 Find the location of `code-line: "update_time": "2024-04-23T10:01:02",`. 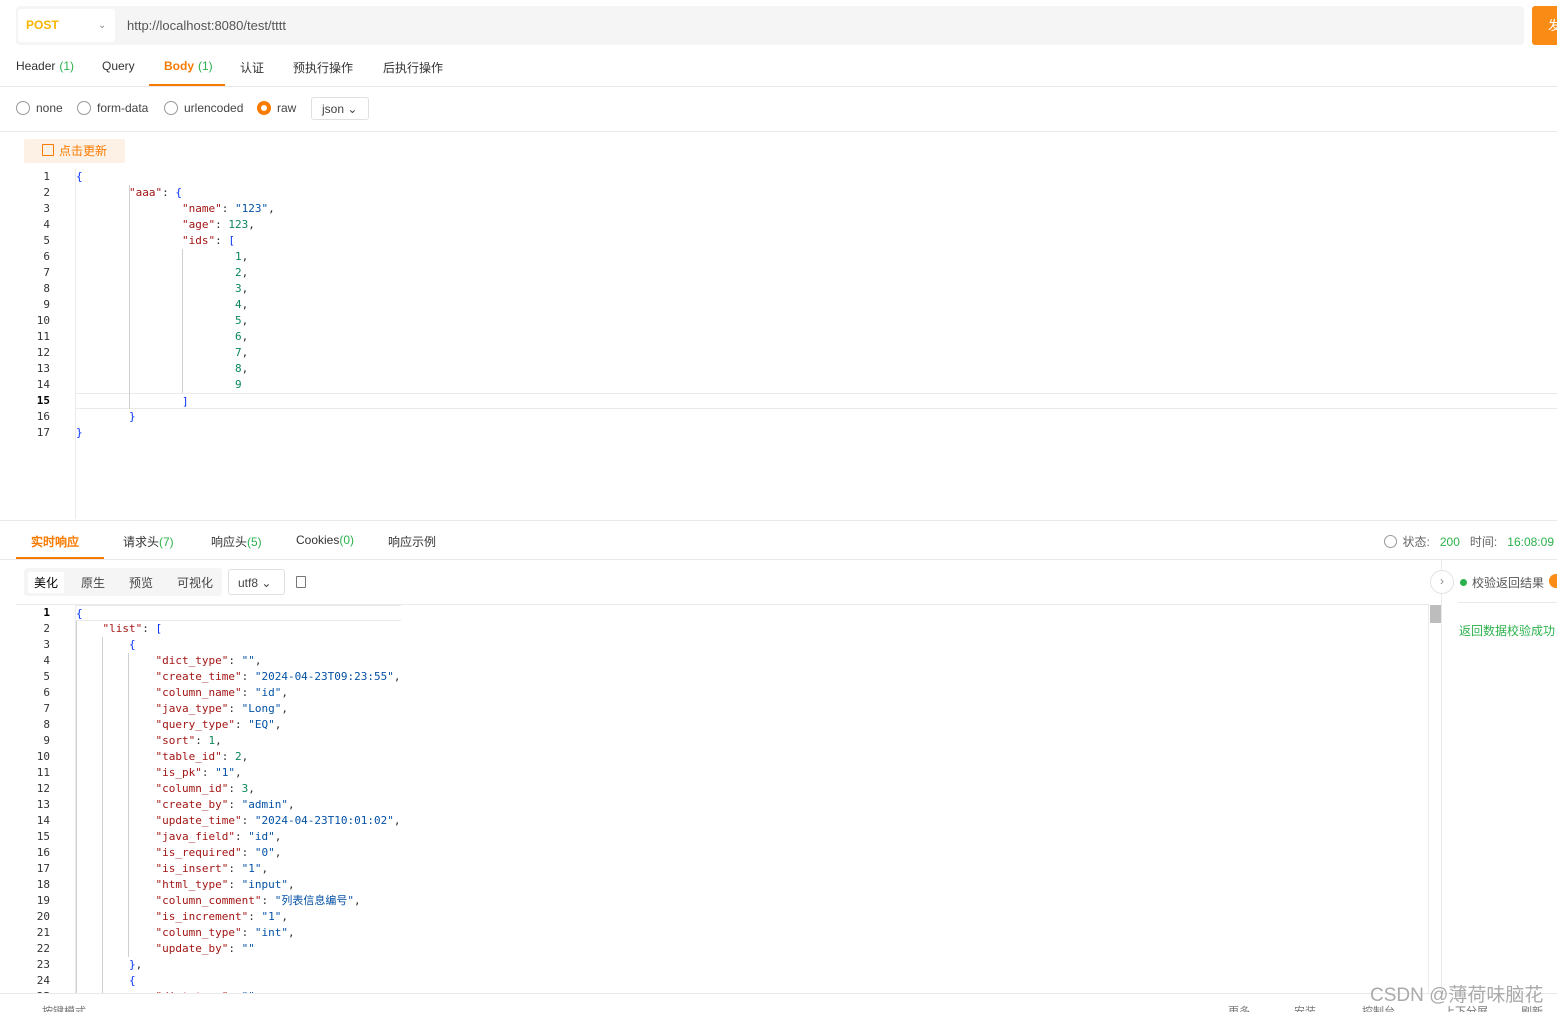

code-line: "update_time": "2024-04-23T10:01:02", is located at coordinates (238, 821).